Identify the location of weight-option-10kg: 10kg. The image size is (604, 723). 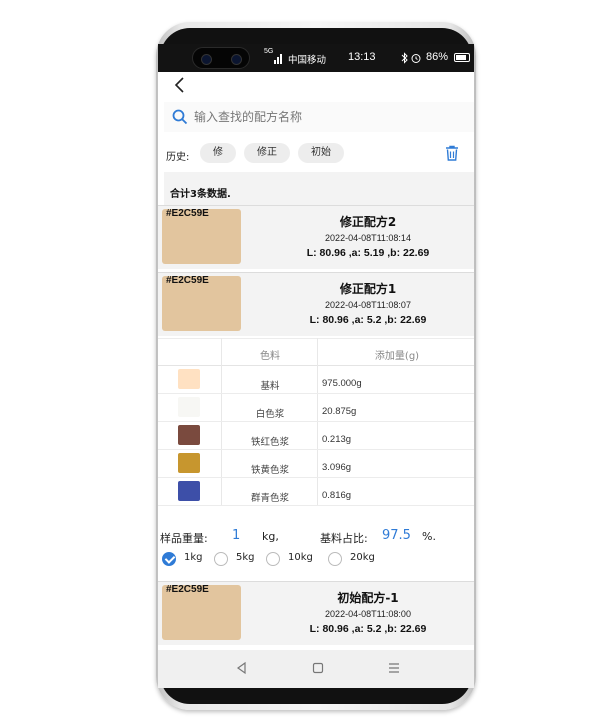
(294, 561).